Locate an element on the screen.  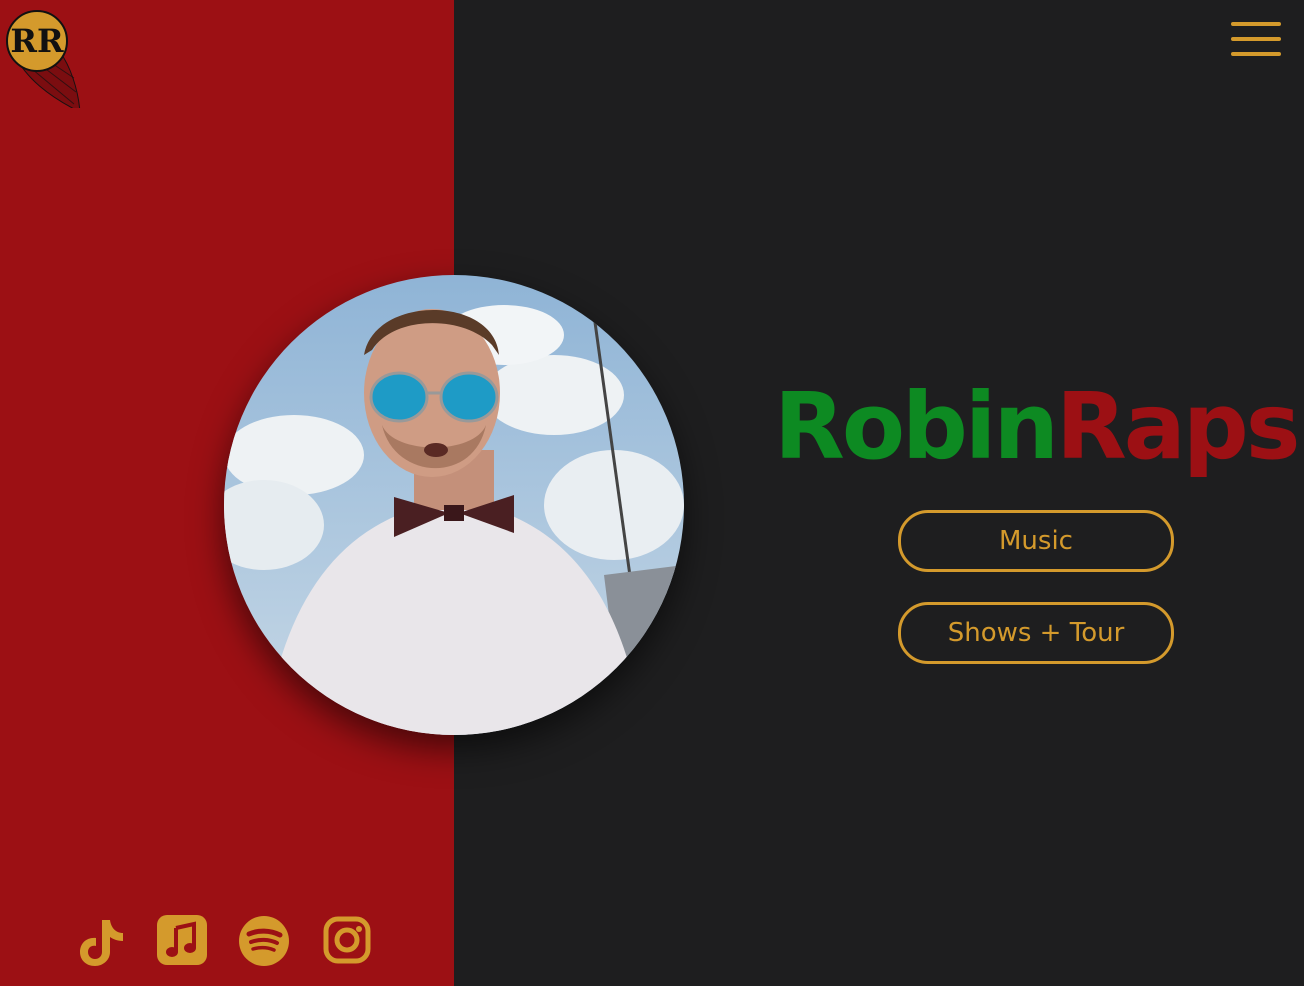
brand-title-part1: Robin is located at coordinates (916, 426).